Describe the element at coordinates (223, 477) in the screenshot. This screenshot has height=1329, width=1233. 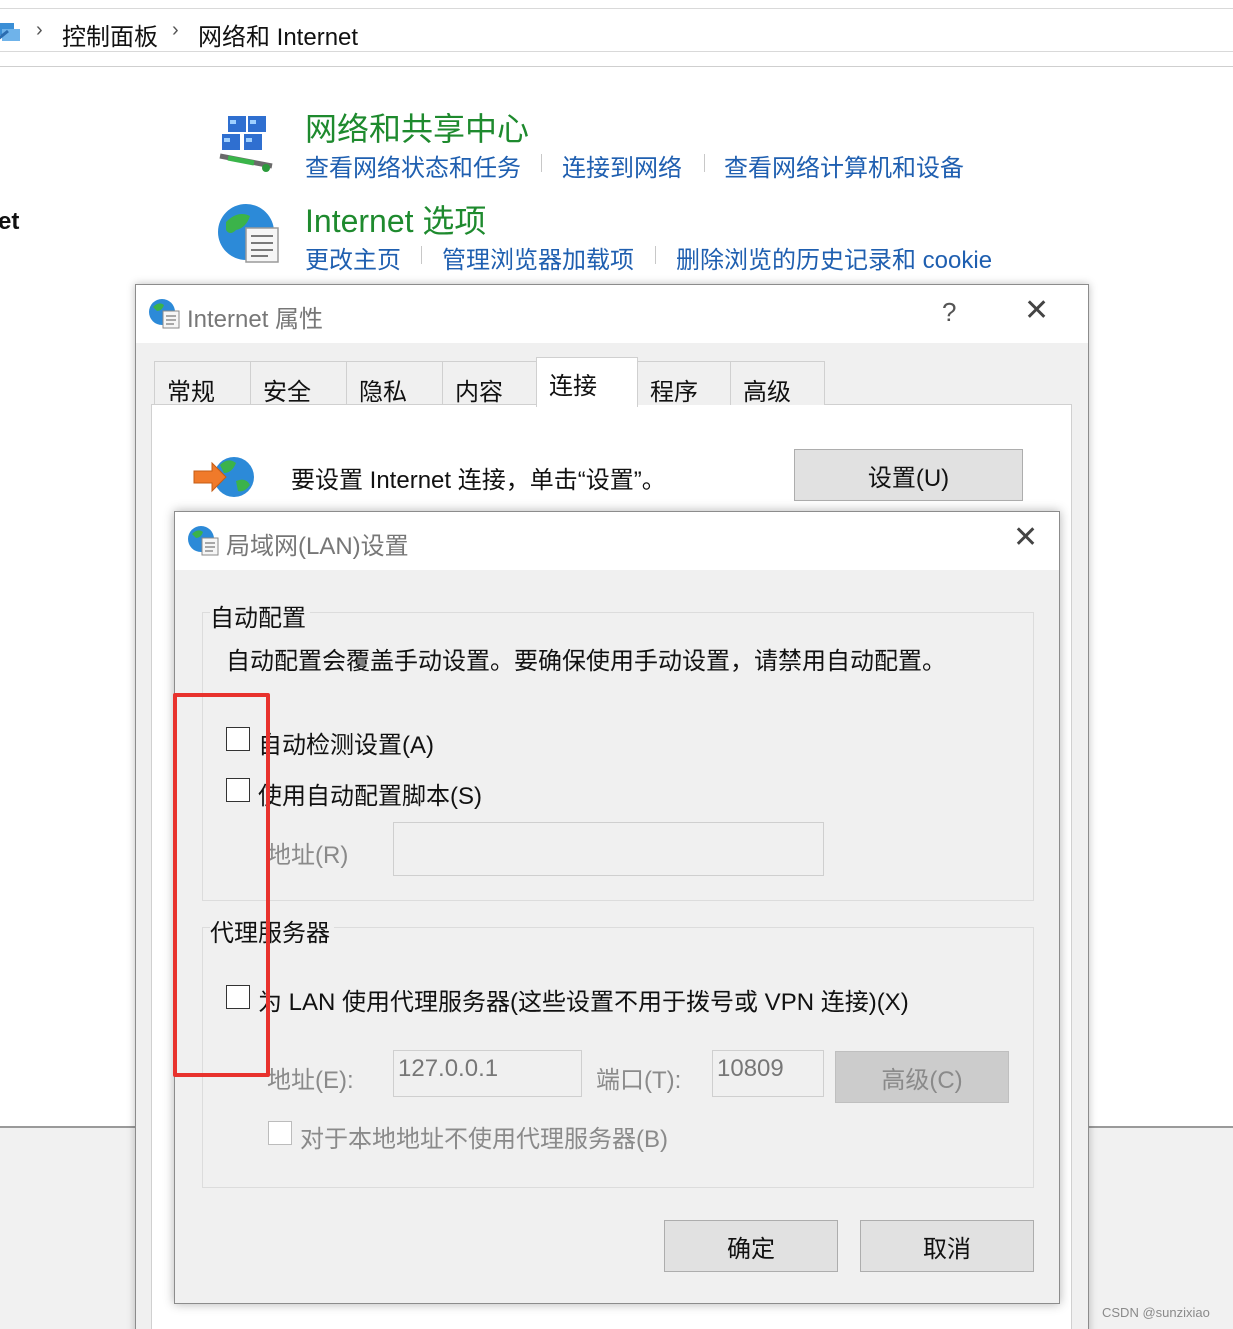
I see `connection-setup-icon` at that location.